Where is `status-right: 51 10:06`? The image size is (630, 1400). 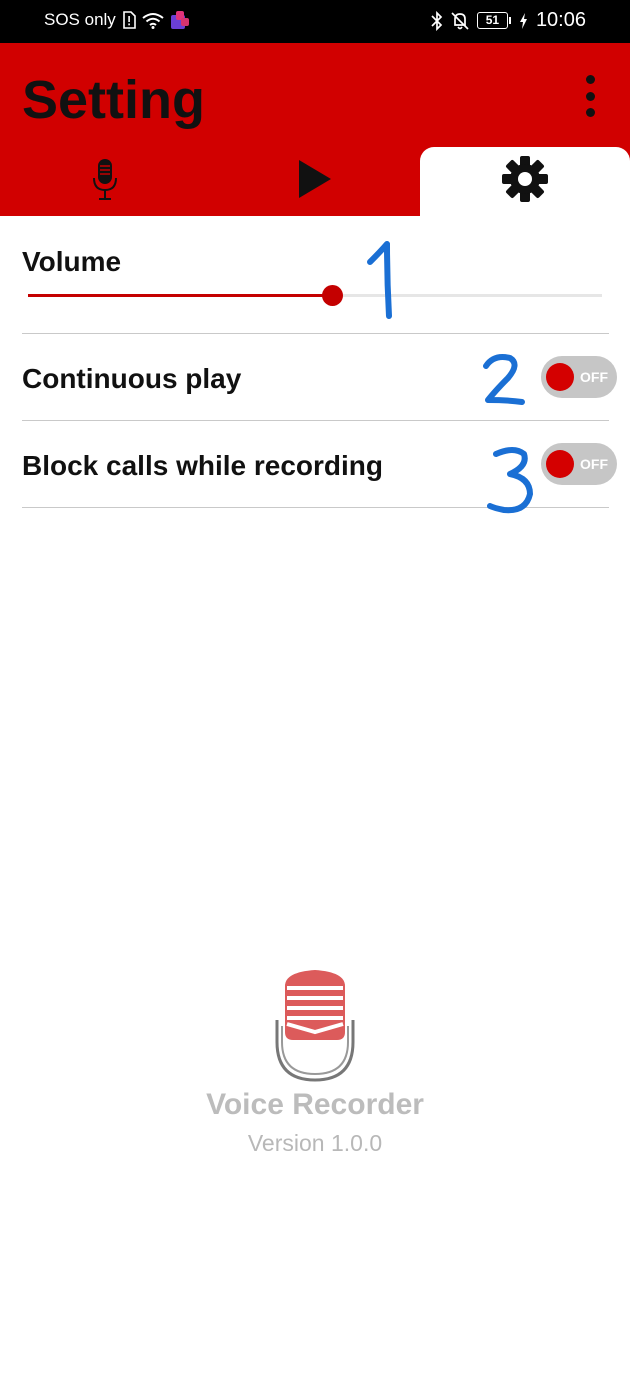 status-right: 51 10:06 is located at coordinates (508, 20).